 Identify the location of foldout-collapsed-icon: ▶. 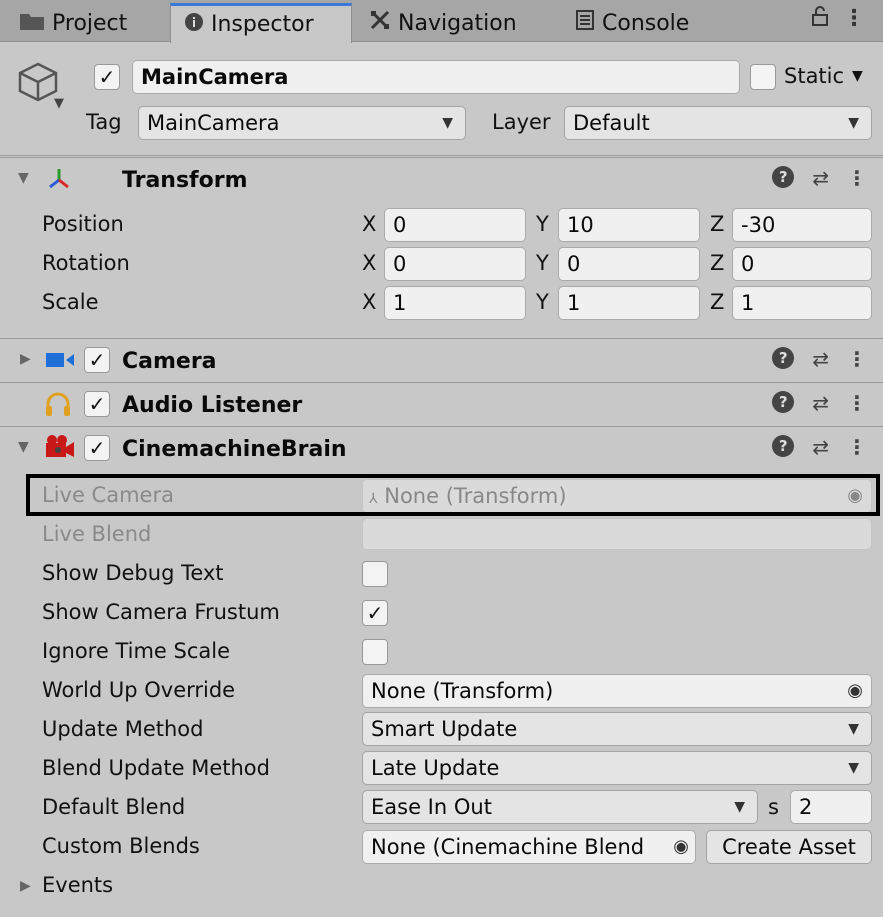
(25, 359).